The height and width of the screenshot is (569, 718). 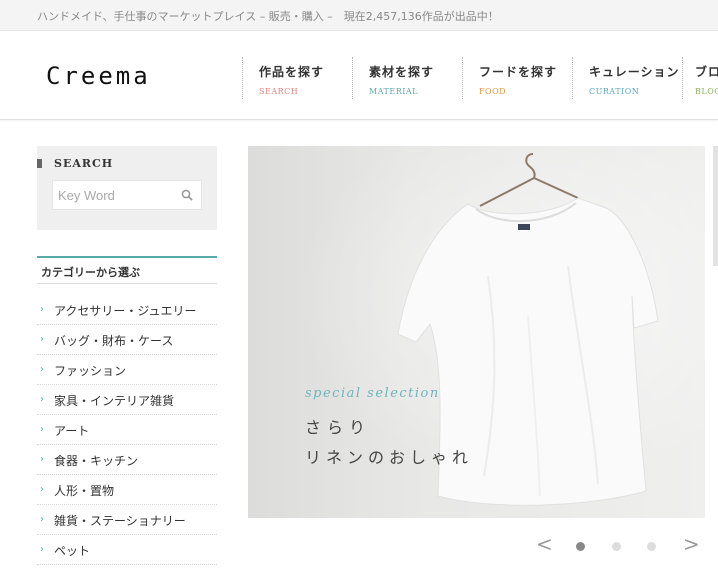 I want to click on creema-logo: Creema, so click(x=98, y=76).